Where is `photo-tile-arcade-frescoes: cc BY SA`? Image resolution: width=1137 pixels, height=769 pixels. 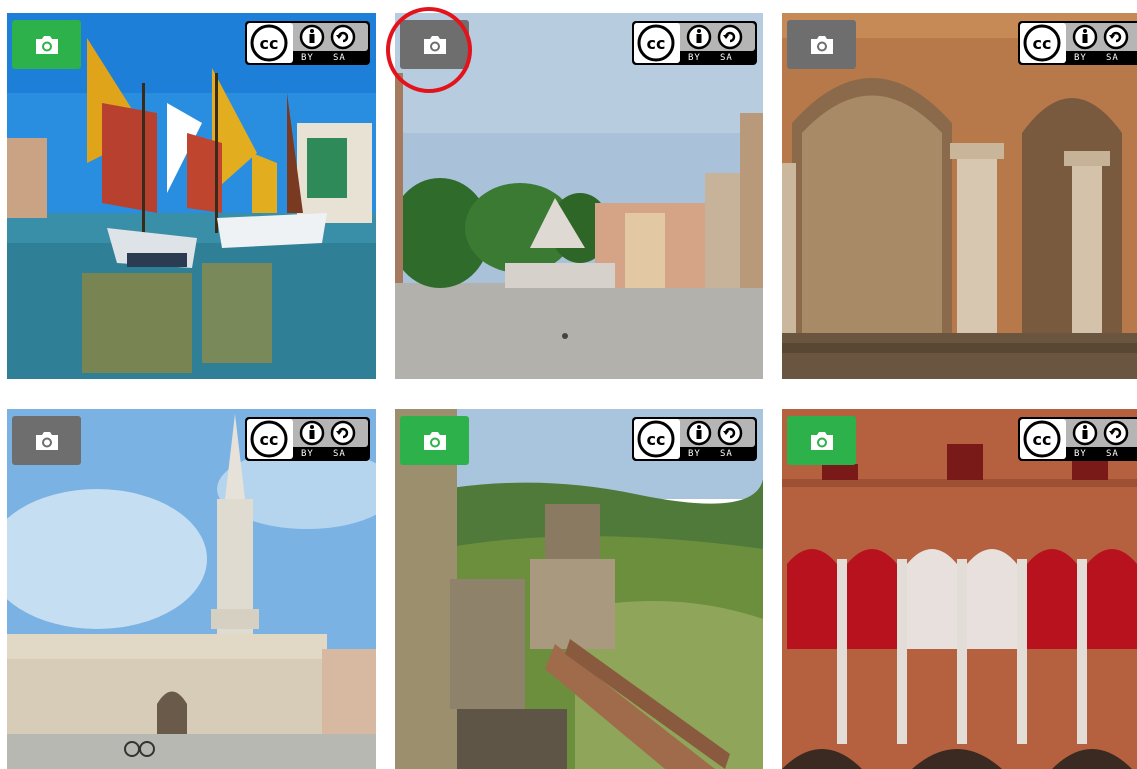 photo-tile-arcade-frescoes: cc BY SA is located at coordinates (959, 196).